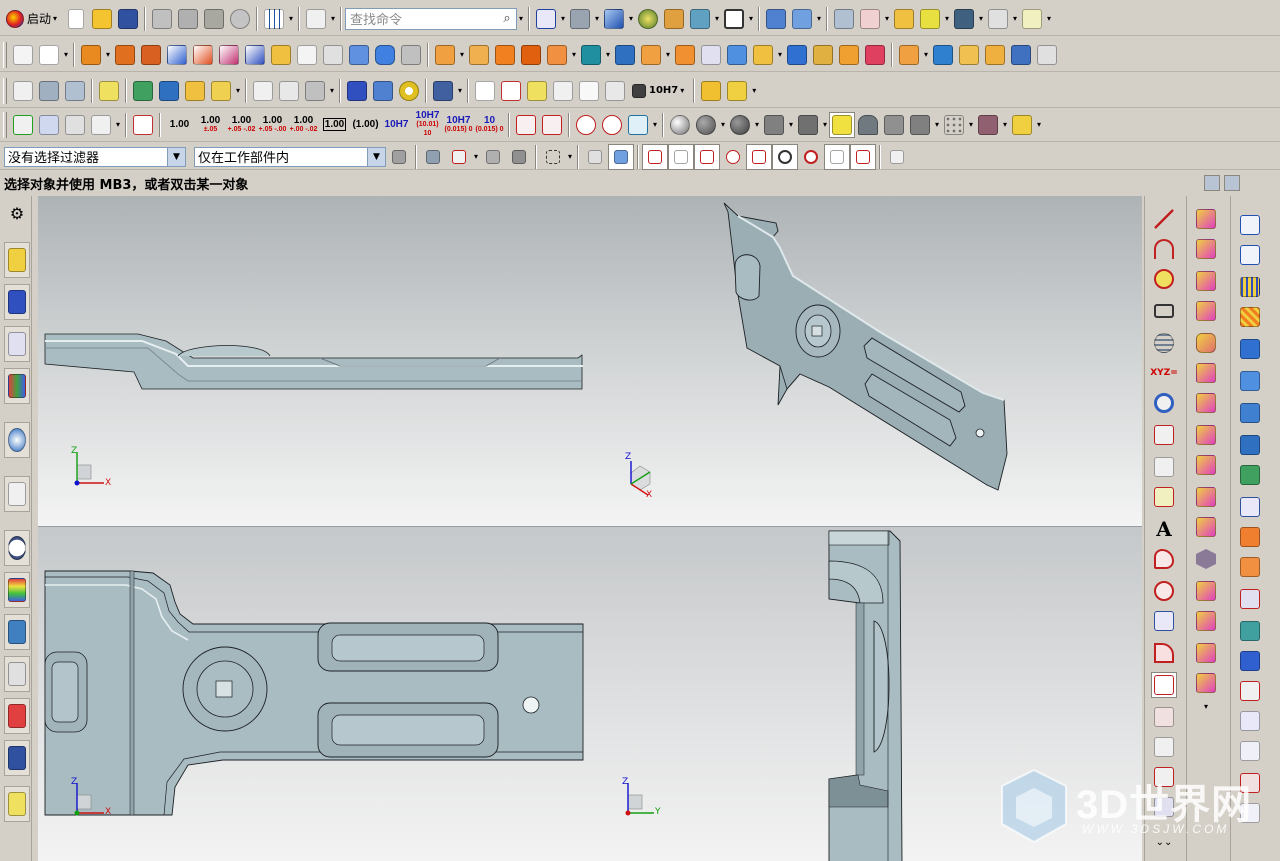 The width and height of the screenshot is (1280, 861). What do you see at coordinates (1164, 343) in the screenshot?
I see `helix-tool` at bounding box center [1164, 343].